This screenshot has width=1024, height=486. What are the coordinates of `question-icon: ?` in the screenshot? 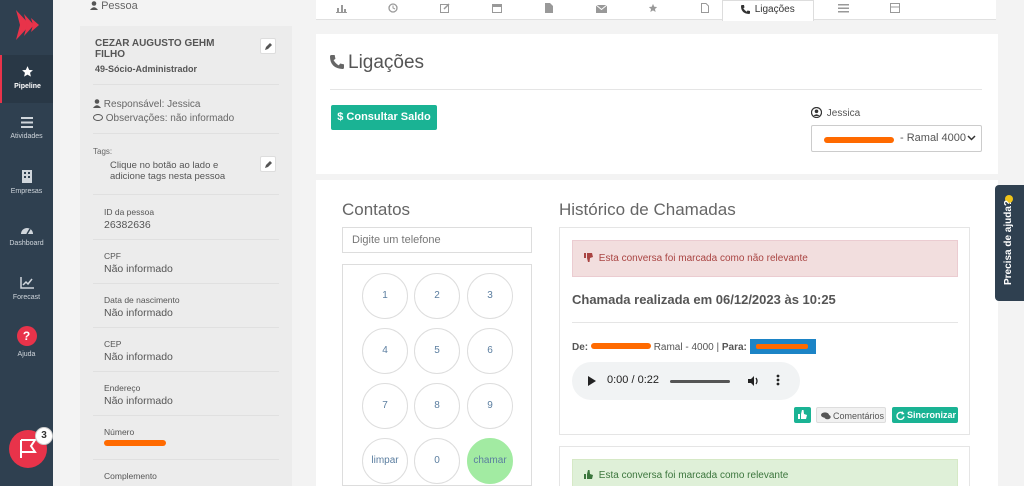 It's located at (26, 336).